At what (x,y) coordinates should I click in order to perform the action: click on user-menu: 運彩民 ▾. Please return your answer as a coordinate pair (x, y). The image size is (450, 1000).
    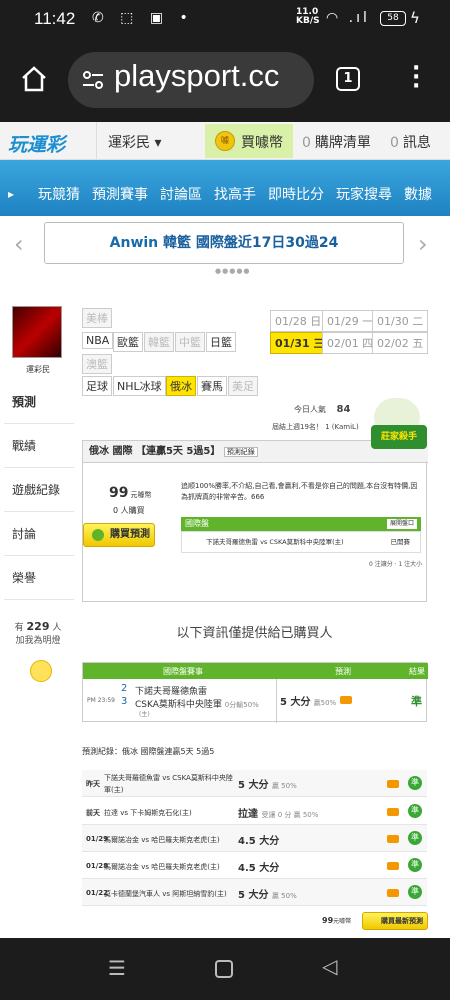
    Looking at the image, I should click on (134, 142).